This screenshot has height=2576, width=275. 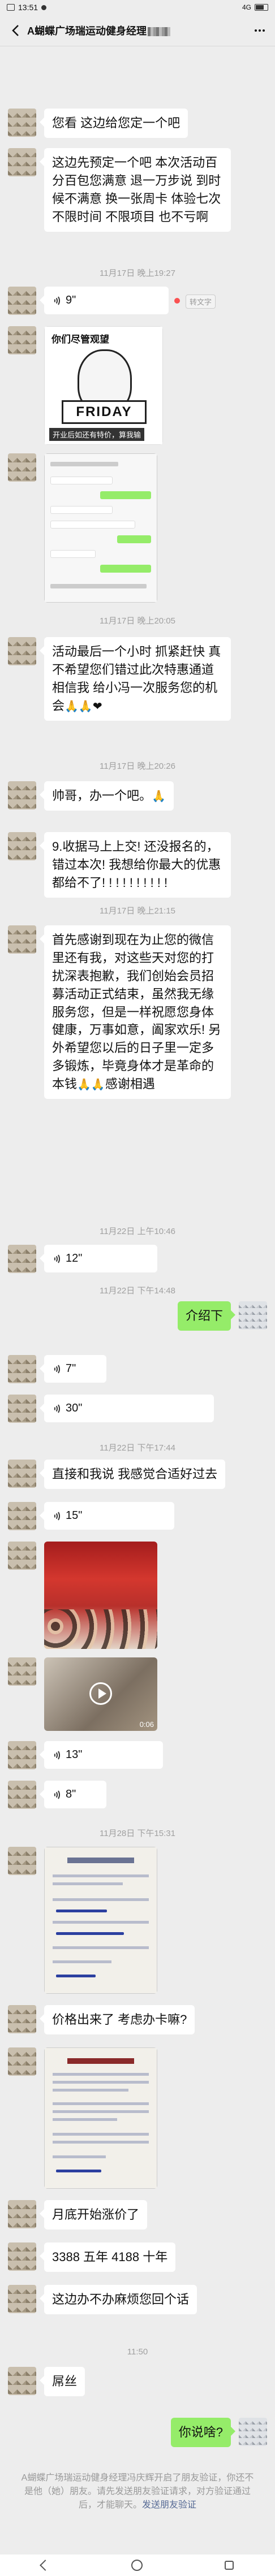 I want to click on message-row: 15", so click(x=137, y=1516).